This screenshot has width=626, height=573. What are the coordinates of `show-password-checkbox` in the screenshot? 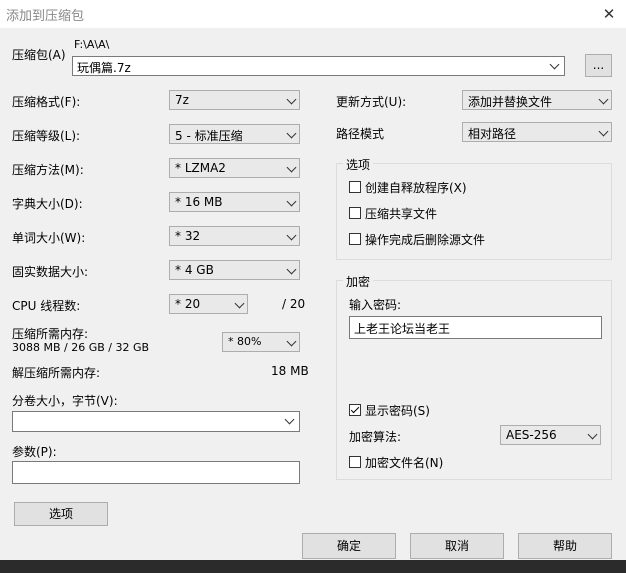 It's located at (355, 410).